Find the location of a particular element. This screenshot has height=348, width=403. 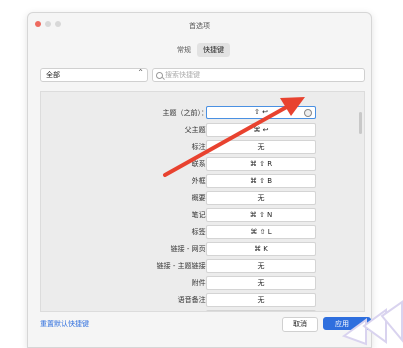

tab-bar: 常规 快捷键 is located at coordinates (200, 50).